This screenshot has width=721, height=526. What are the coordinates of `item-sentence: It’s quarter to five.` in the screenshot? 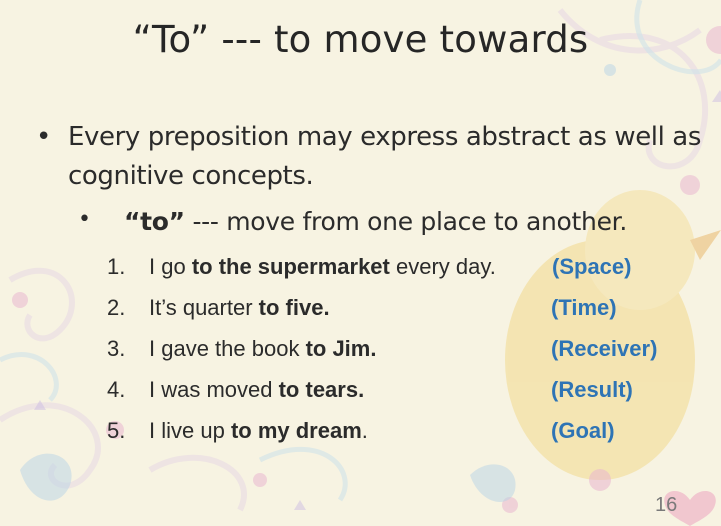 It's located at (239, 308).